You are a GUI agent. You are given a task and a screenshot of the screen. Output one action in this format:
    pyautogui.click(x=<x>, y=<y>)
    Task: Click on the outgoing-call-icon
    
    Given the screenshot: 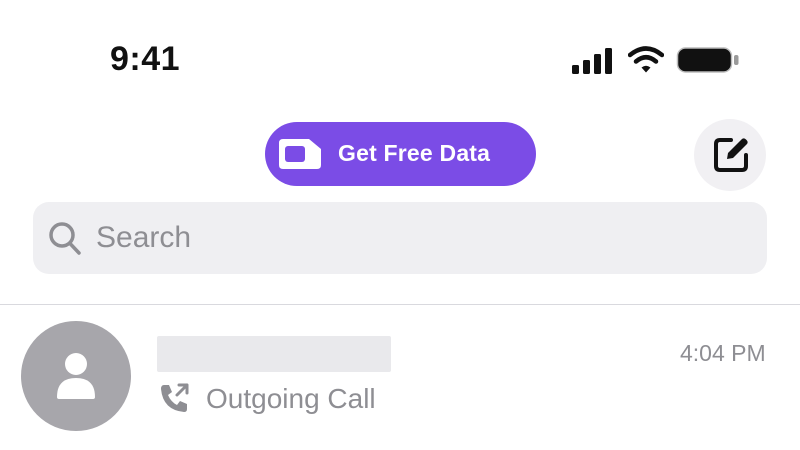 What is the action you would take?
    pyautogui.click(x=175, y=397)
    